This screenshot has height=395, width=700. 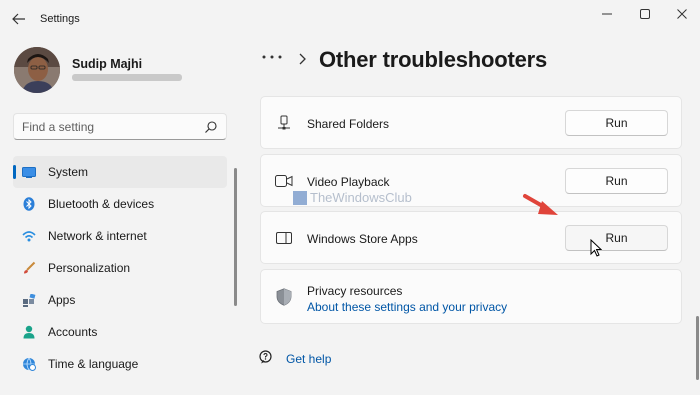 What do you see at coordinates (120, 300) in the screenshot?
I see `sidebar-item-apps: Apps` at bounding box center [120, 300].